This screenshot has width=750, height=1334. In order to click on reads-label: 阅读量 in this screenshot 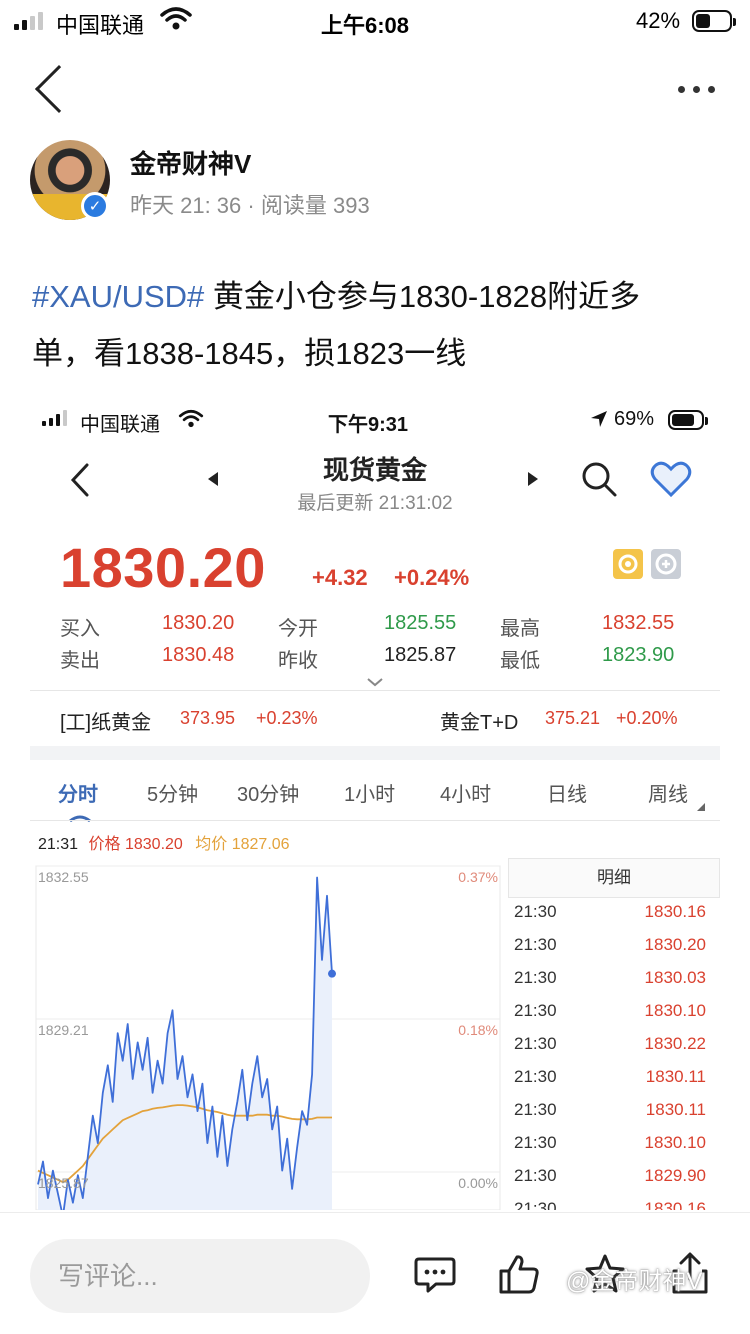, I will do `click(293, 205)`.